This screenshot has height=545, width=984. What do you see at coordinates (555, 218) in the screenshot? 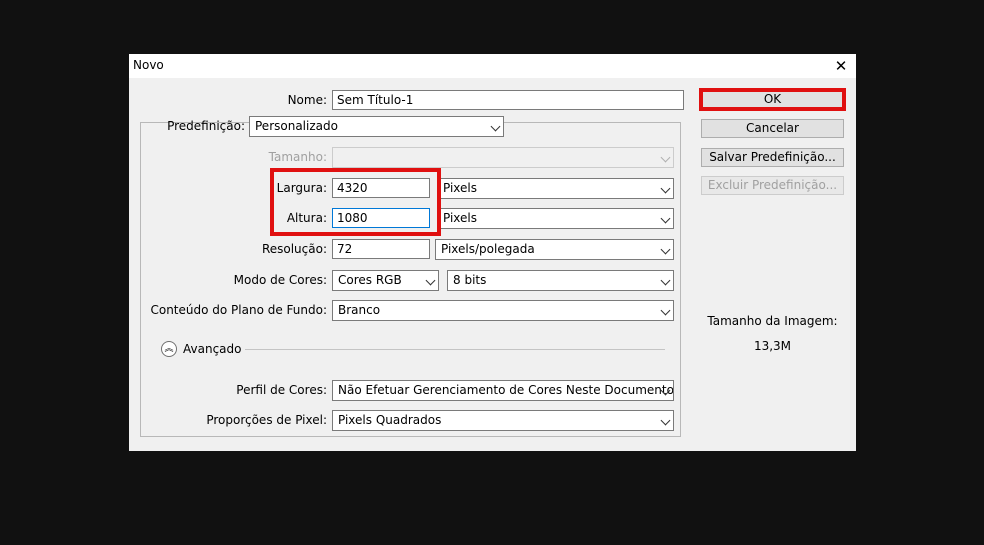
I see `height-unit-select: Pixels` at bounding box center [555, 218].